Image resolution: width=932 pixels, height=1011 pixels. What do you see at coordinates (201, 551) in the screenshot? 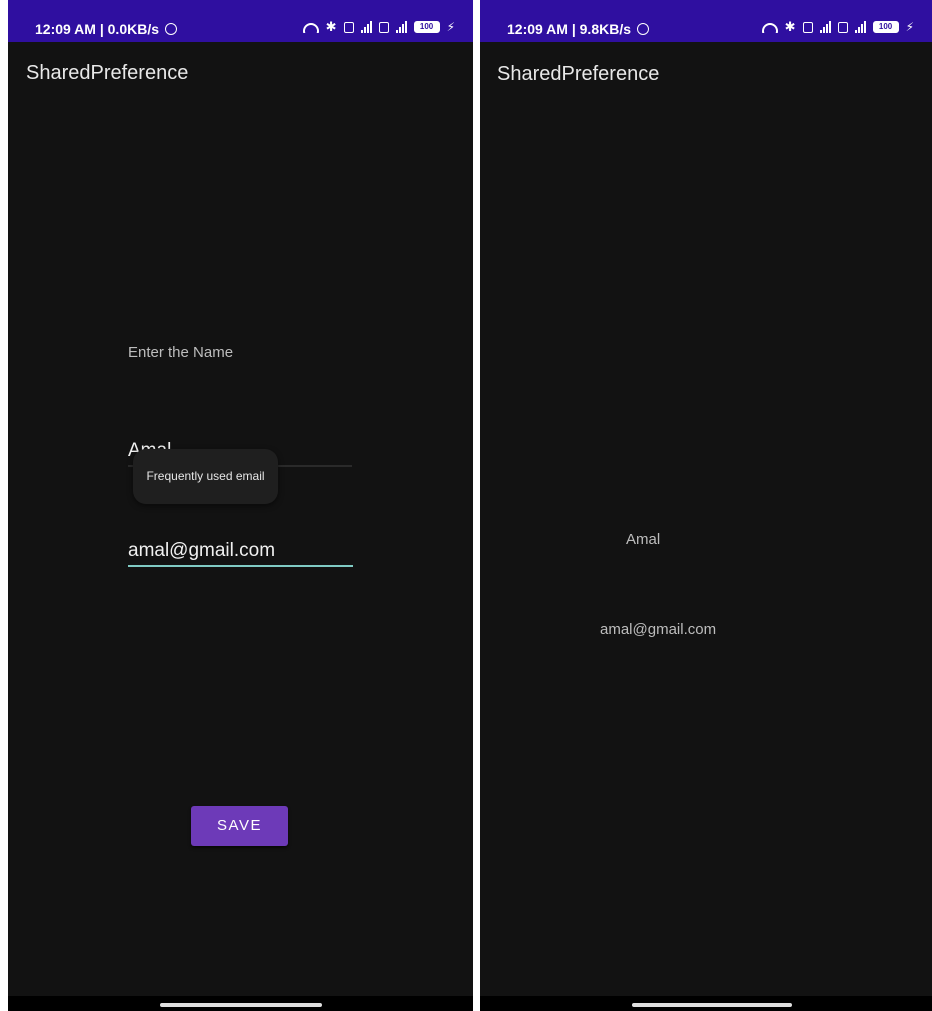
I see `email-input: amal@gmail.com` at bounding box center [201, 551].